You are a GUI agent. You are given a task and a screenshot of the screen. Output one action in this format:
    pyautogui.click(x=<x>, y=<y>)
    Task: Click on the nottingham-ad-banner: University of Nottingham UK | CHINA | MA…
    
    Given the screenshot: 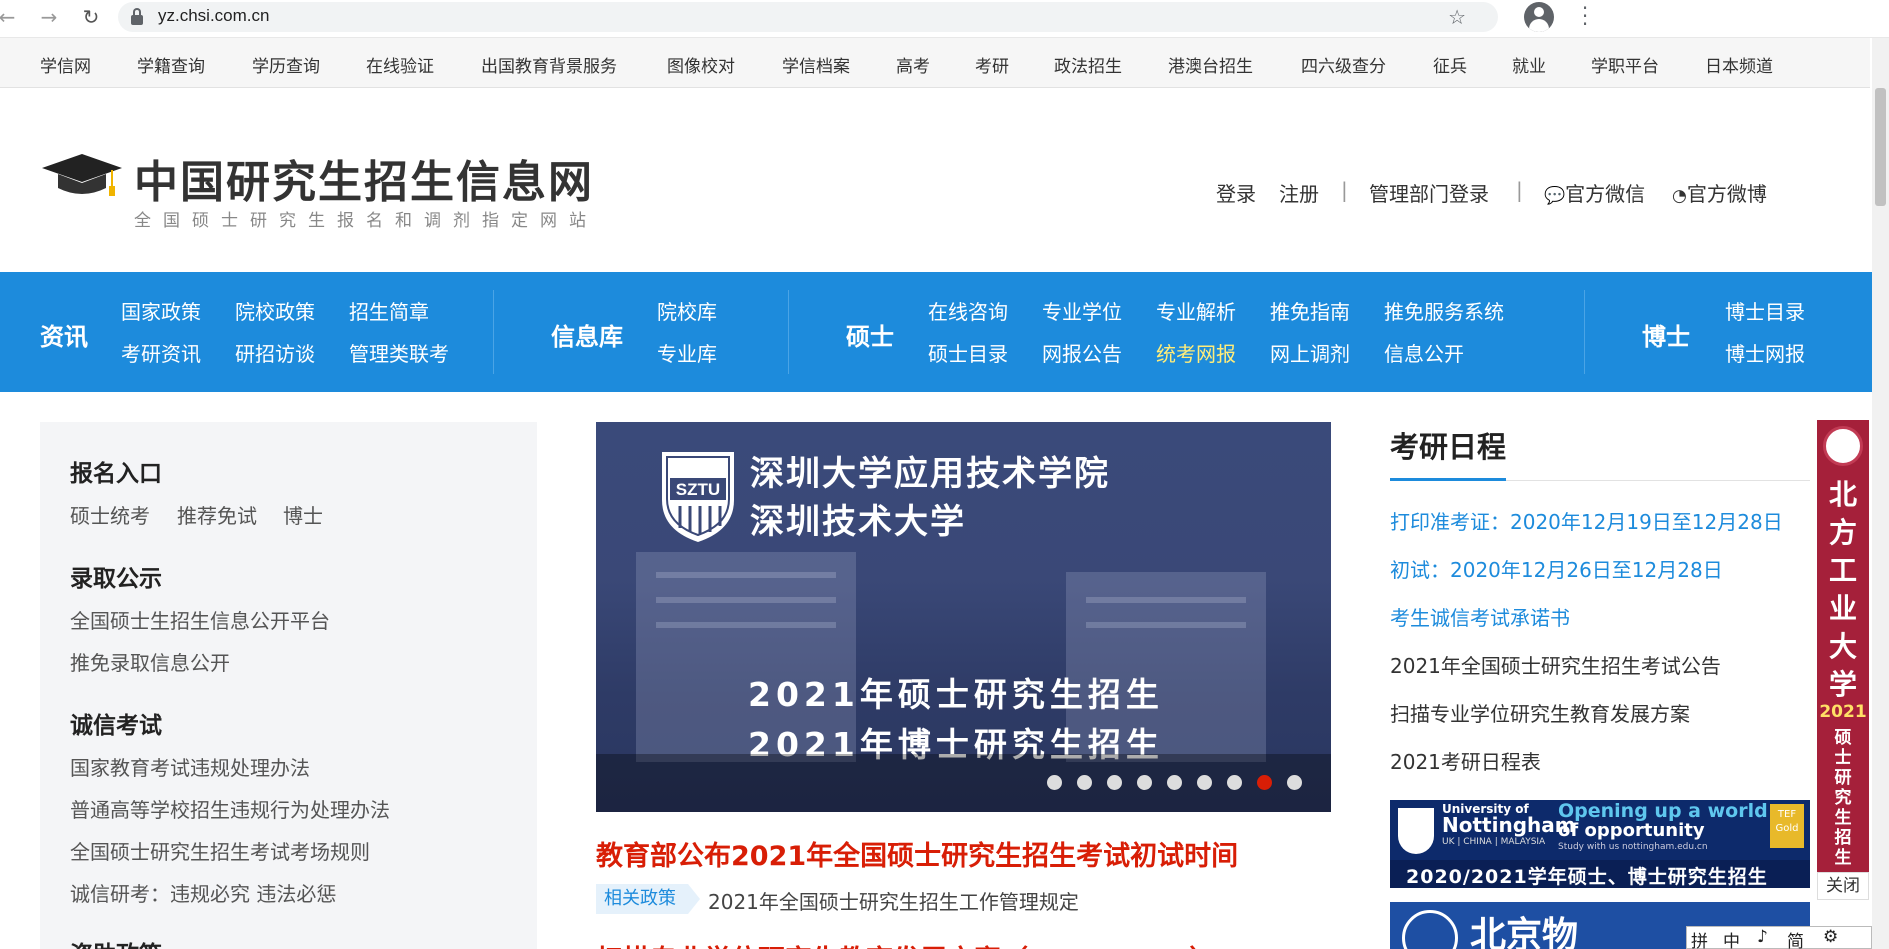 What is the action you would take?
    pyautogui.click(x=1600, y=844)
    